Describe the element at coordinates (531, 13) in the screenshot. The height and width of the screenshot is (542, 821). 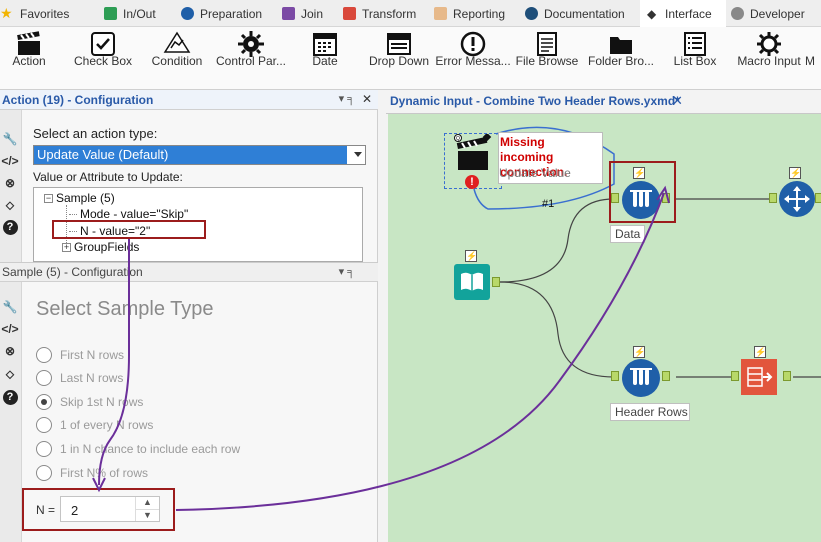
I see `documentation-icon` at that location.